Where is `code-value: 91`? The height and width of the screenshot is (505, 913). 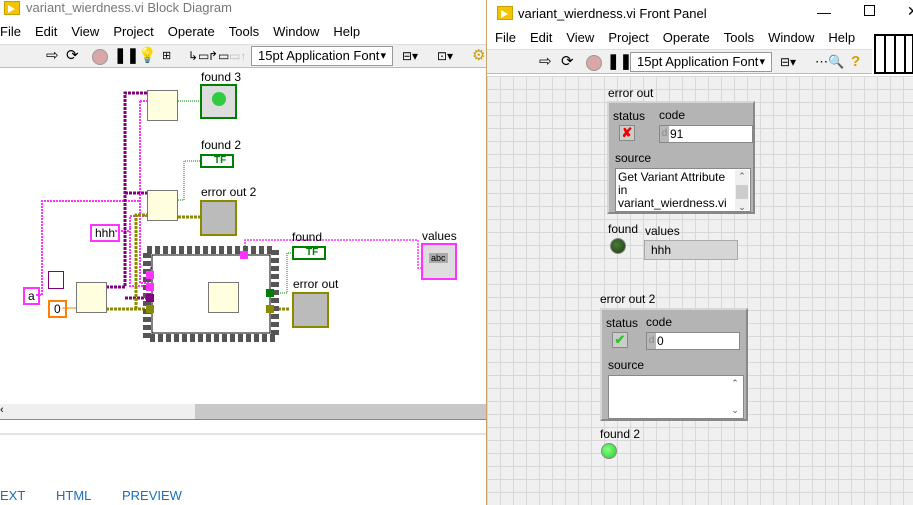
code-value: 91 is located at coordinates (677, 134).